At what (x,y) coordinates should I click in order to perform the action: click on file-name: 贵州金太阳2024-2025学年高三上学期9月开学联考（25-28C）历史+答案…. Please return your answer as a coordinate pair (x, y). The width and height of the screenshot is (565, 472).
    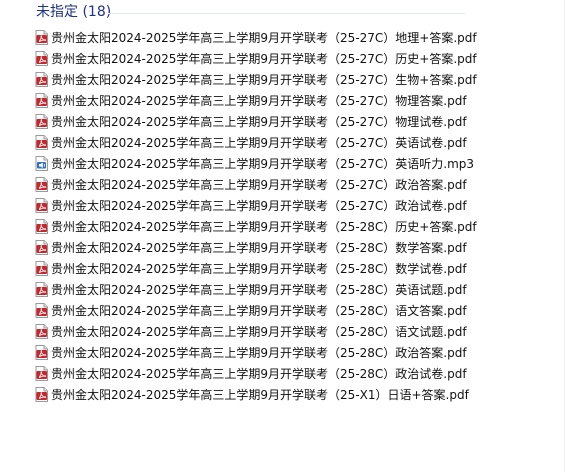
    Looking at the image, I should click on (264, 227).